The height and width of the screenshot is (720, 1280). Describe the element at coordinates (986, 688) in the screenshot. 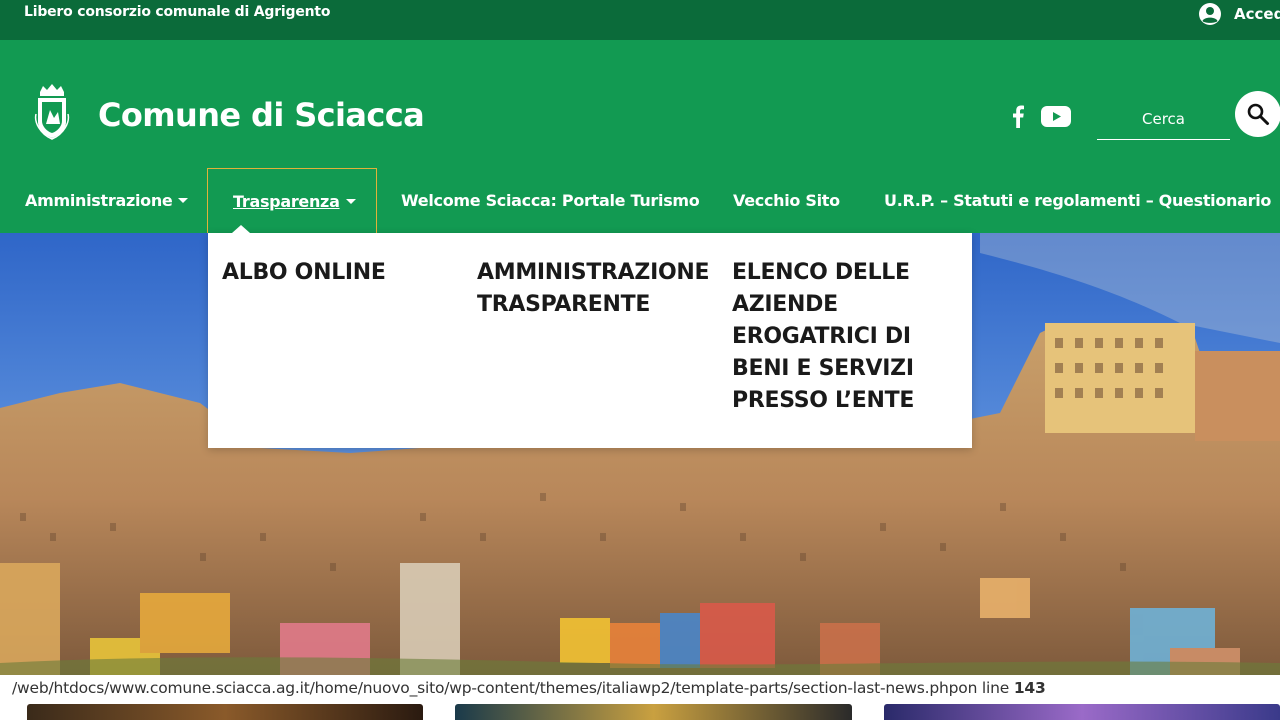

I see `error-suffix: on line` at that location.